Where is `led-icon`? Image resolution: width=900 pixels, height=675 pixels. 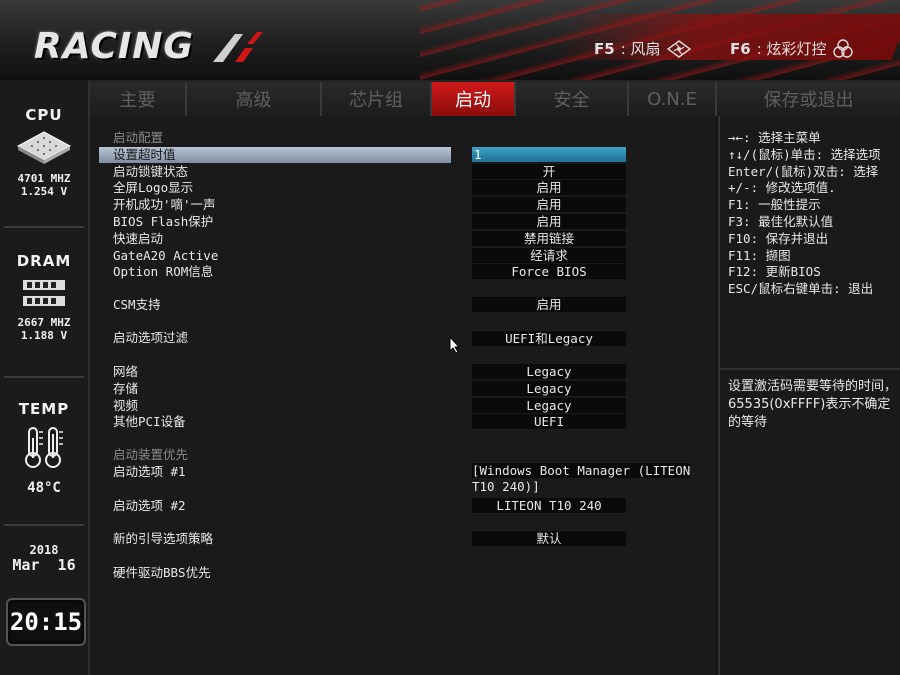
led-icon is located at coordinates (842, 48).